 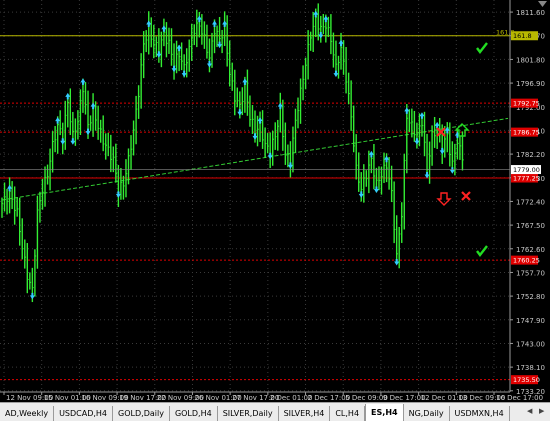 What do you see at coordinates (530, 60) in the screenshot?
I see `y-tick-label: 1801.80` at bounding box center [530, 60].